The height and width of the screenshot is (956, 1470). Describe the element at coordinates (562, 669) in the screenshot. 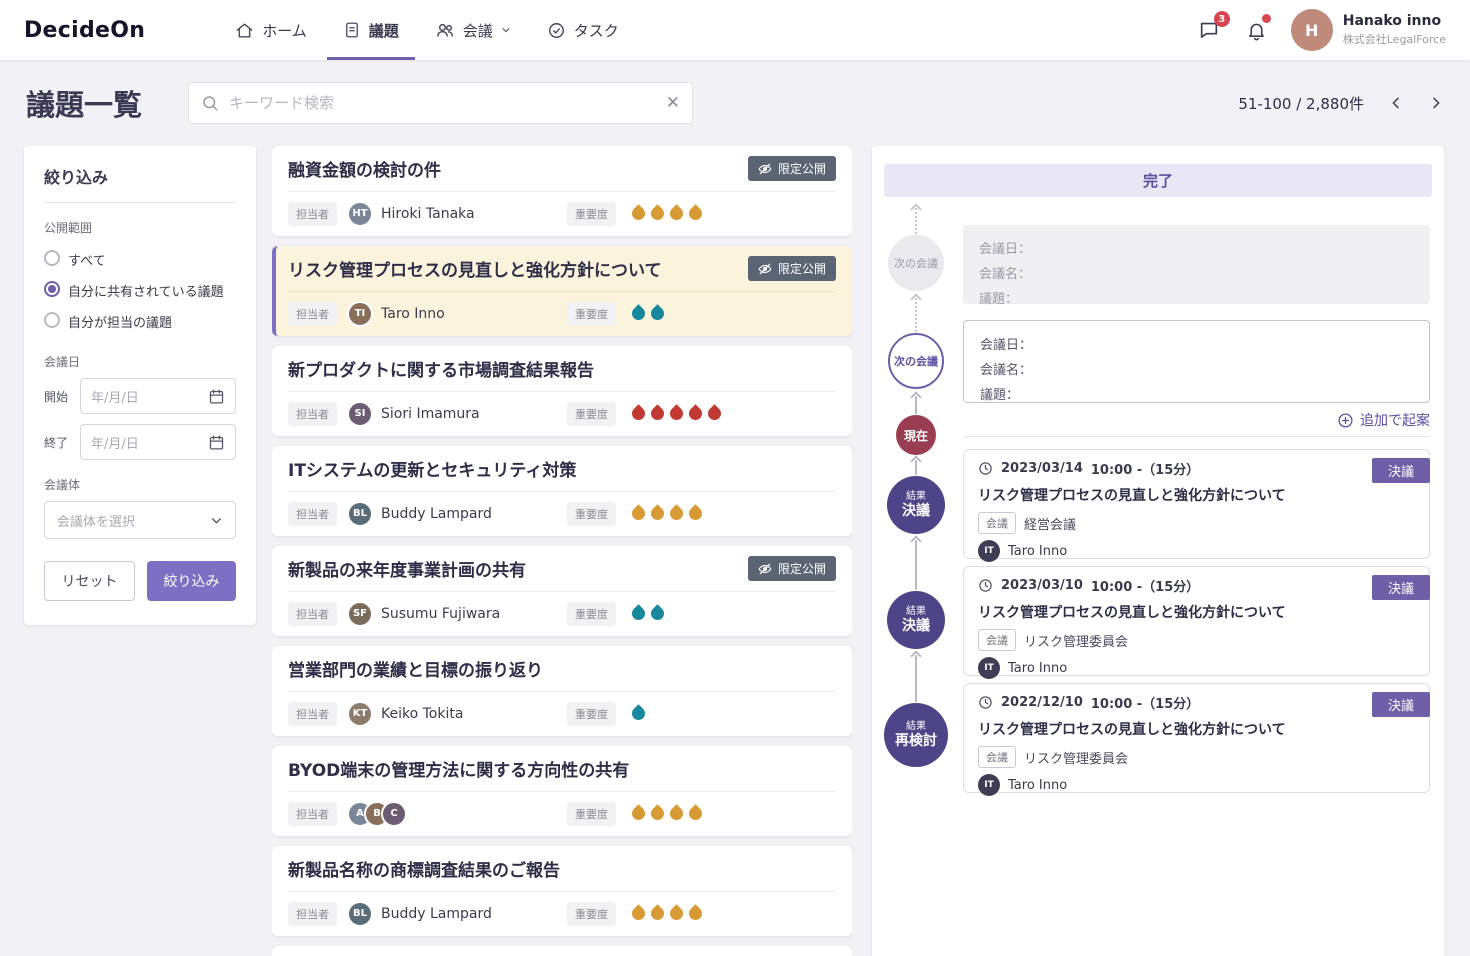

I see `agenda-card-head: 営業部門の業績と目標の振り返り` at that location.